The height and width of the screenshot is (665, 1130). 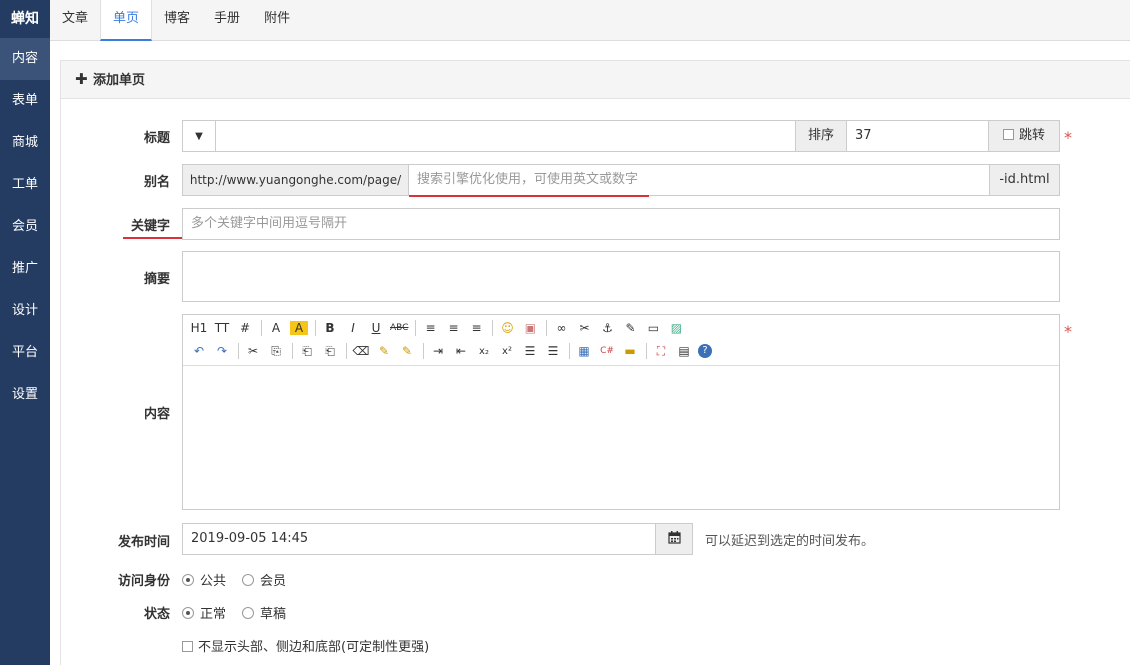 I want to click on status-draft-option: 草稿, so click(x=264, y=612).